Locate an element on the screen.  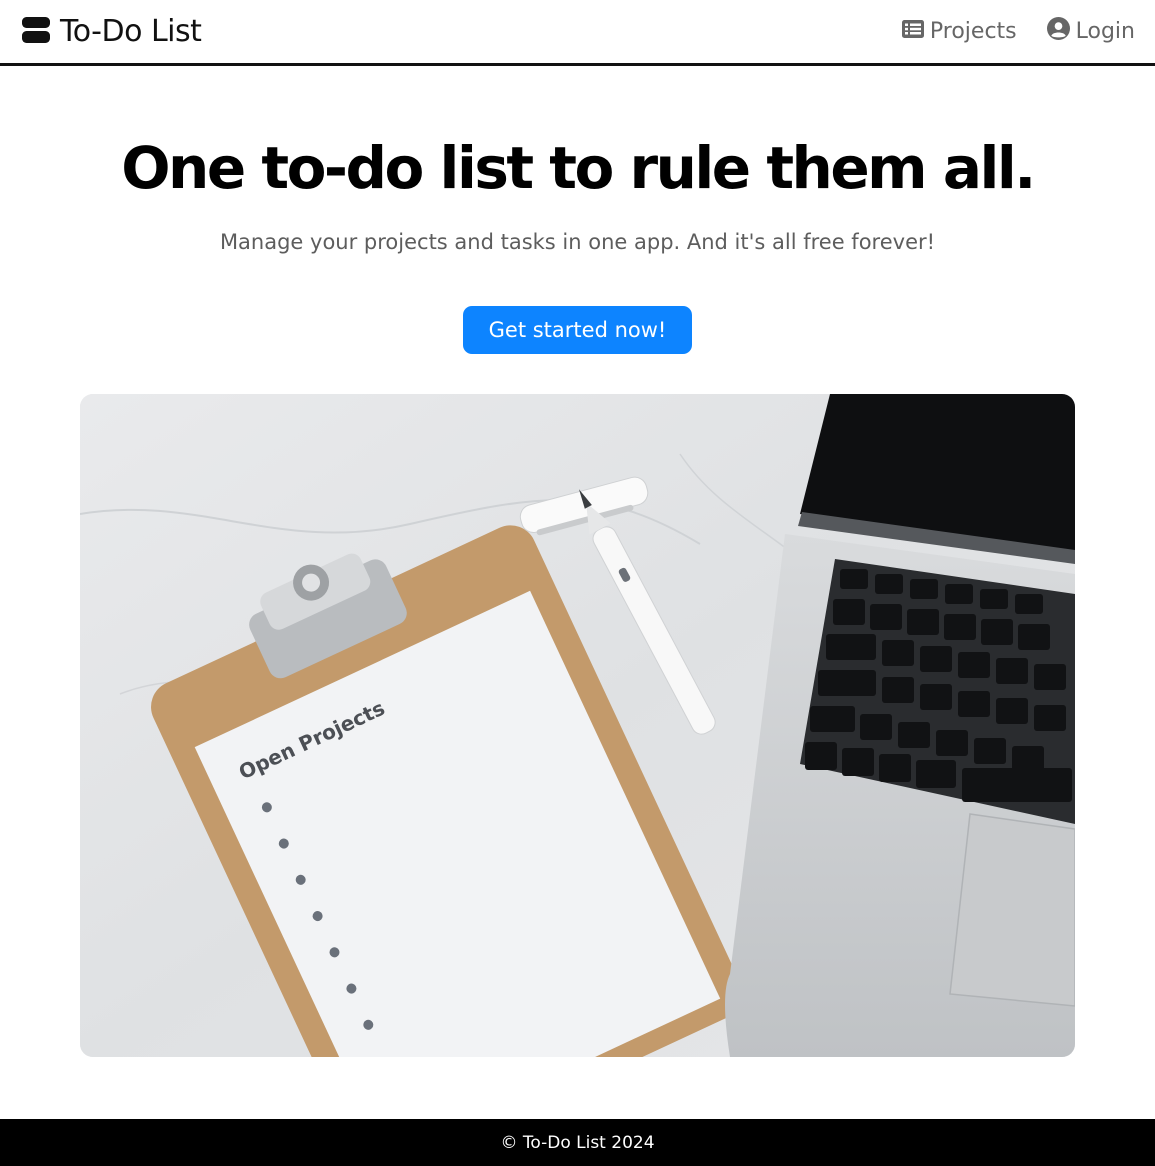
copyright-text: © To-Do List 2024 is located at coordinates (577, 1142).